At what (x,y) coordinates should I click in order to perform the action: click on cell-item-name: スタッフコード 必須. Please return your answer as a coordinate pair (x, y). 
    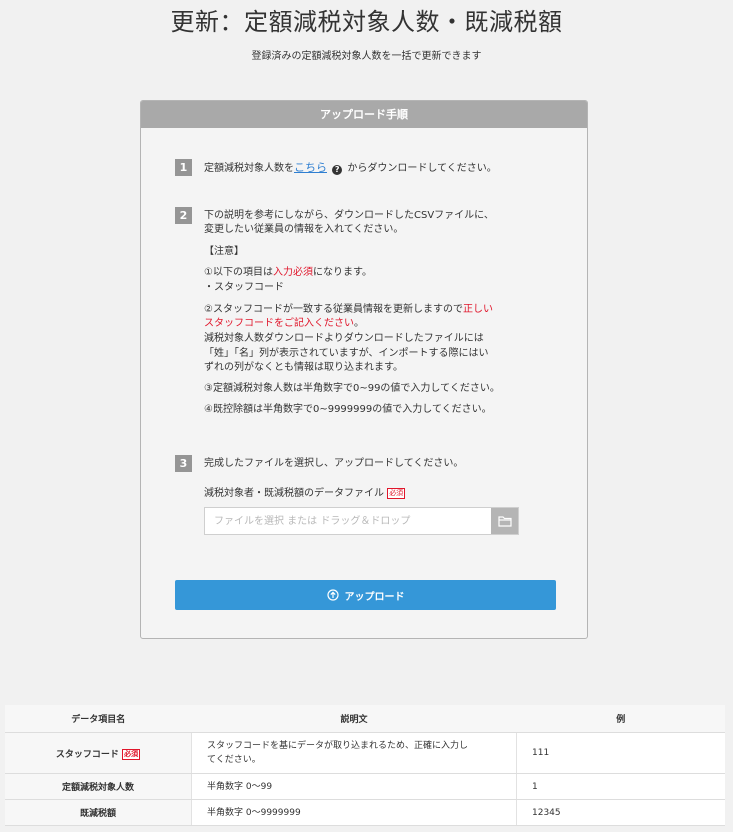
    Looking at the image, I should click on (98, 753).